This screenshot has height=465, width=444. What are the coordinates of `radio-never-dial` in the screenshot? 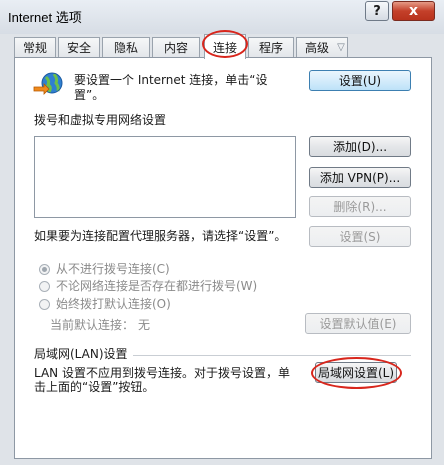 It's located at (44, 269).